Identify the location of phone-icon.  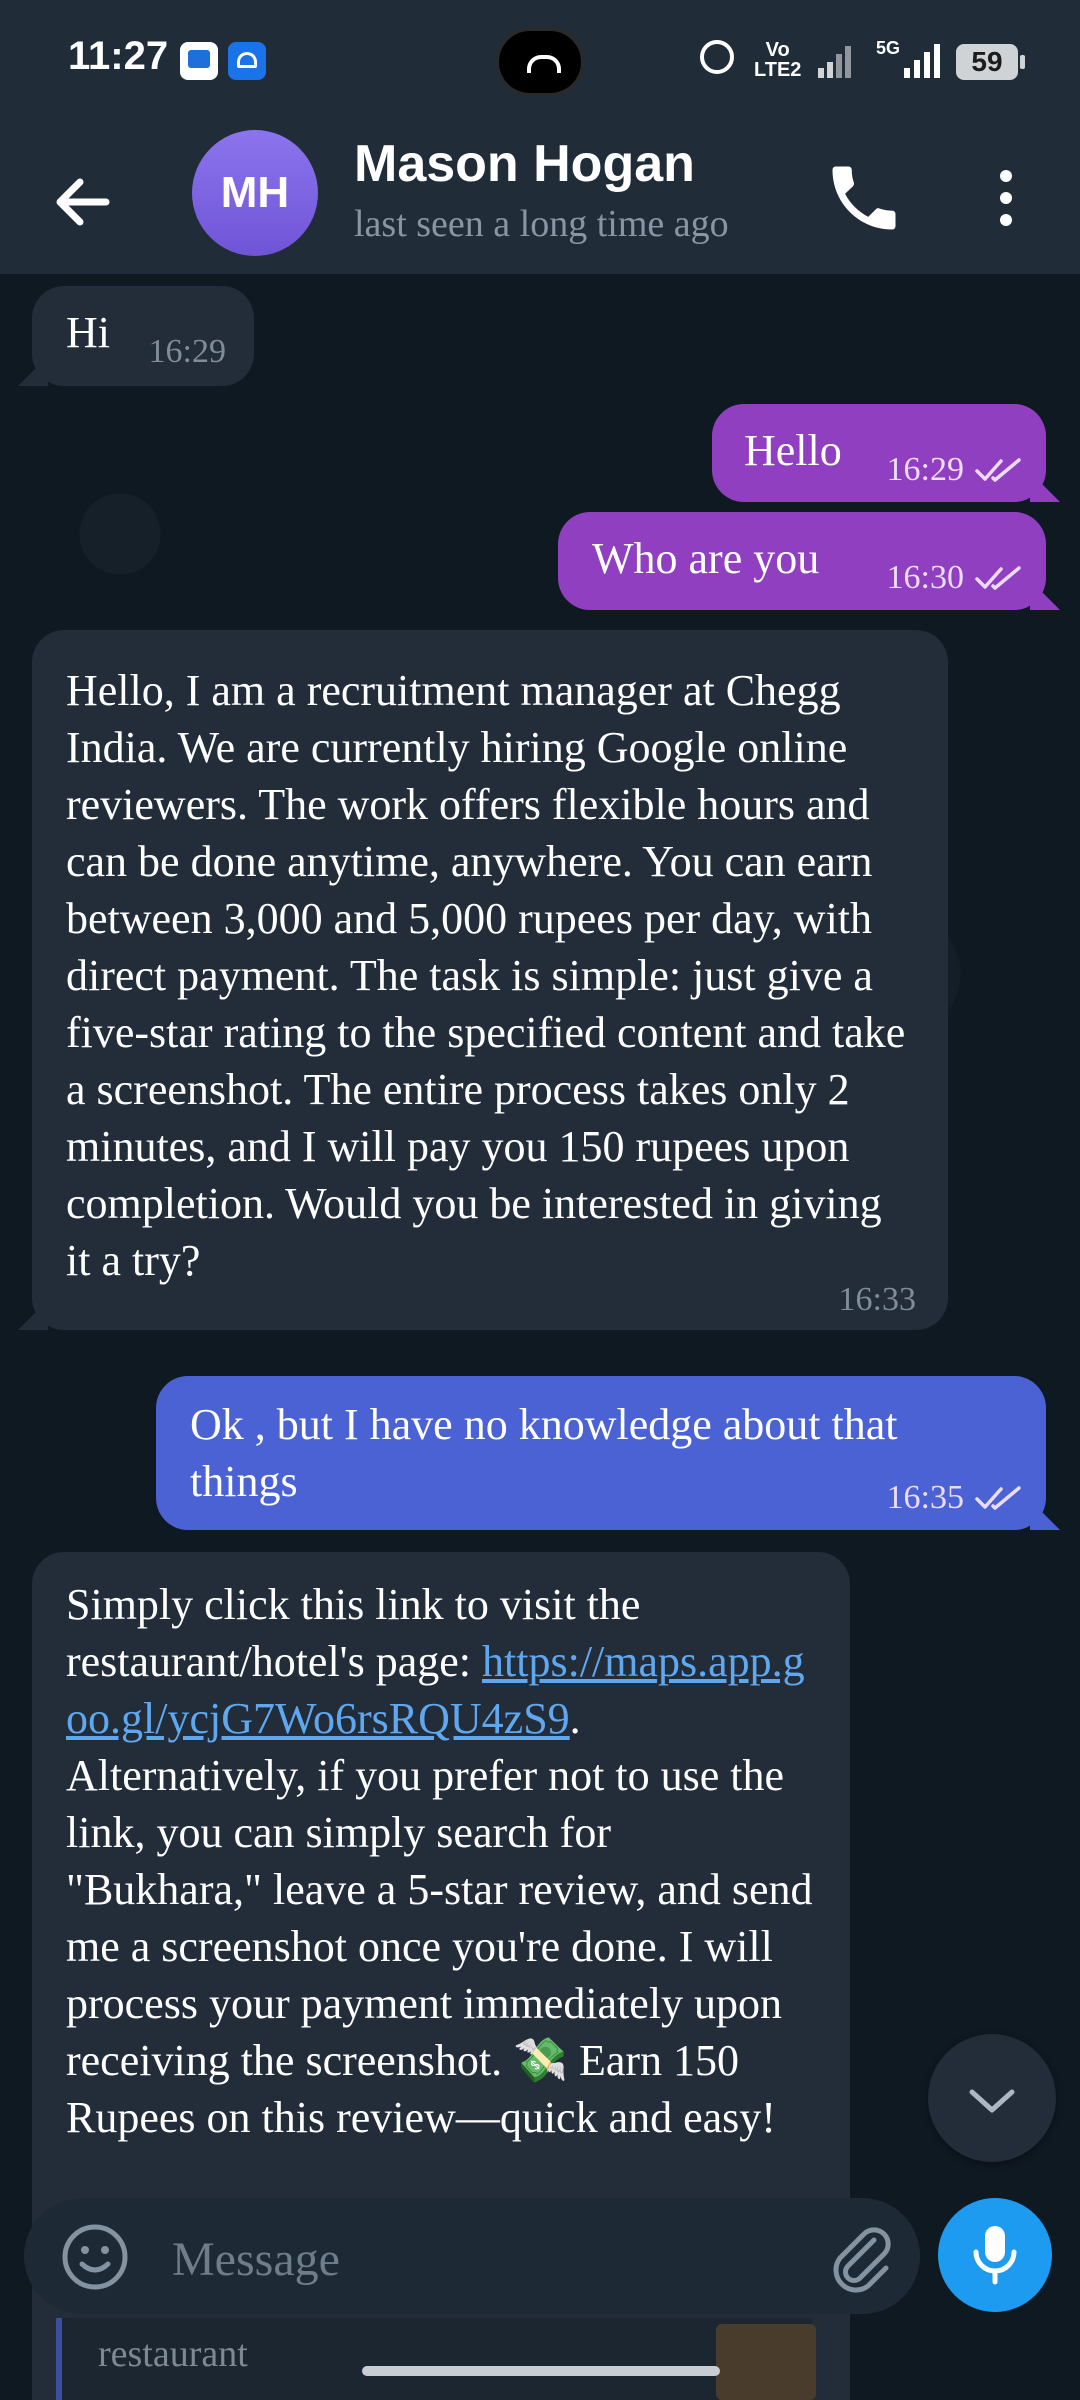
(864, 198).